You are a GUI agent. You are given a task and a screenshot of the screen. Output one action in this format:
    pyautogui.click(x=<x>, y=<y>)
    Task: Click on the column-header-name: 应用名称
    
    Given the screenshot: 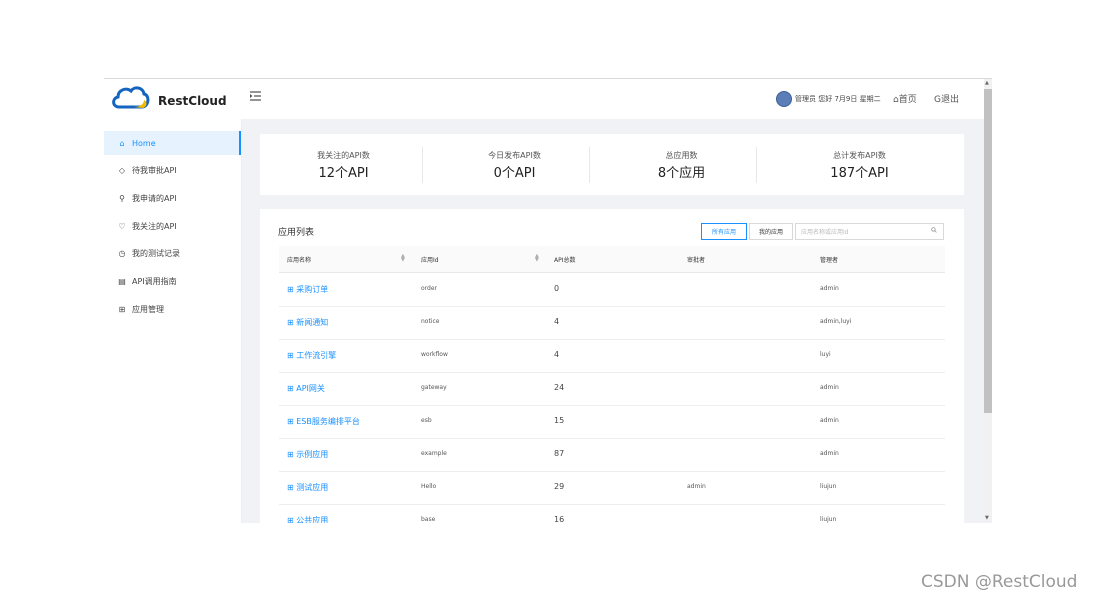 What is the action you would take?
    pyautogui.click(x=299, y=259)
    